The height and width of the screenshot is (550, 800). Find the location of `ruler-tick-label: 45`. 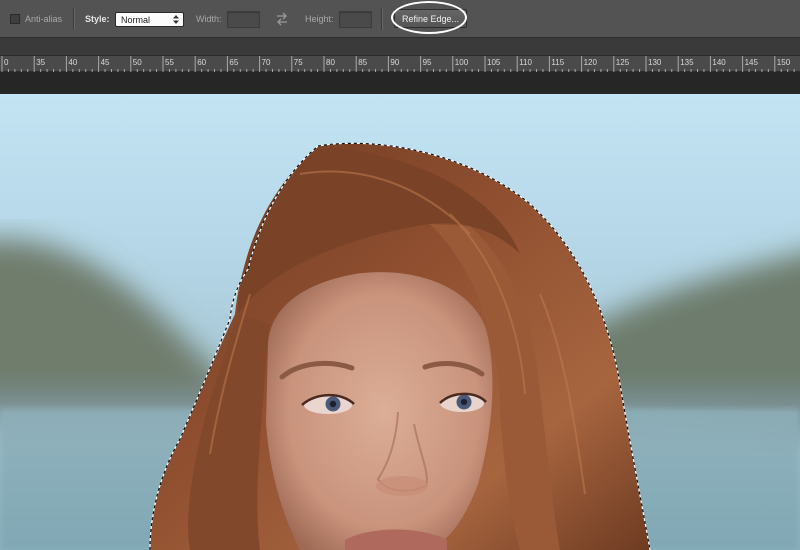

ruler-tick-label: 45 is located at coordinates (105, 62).